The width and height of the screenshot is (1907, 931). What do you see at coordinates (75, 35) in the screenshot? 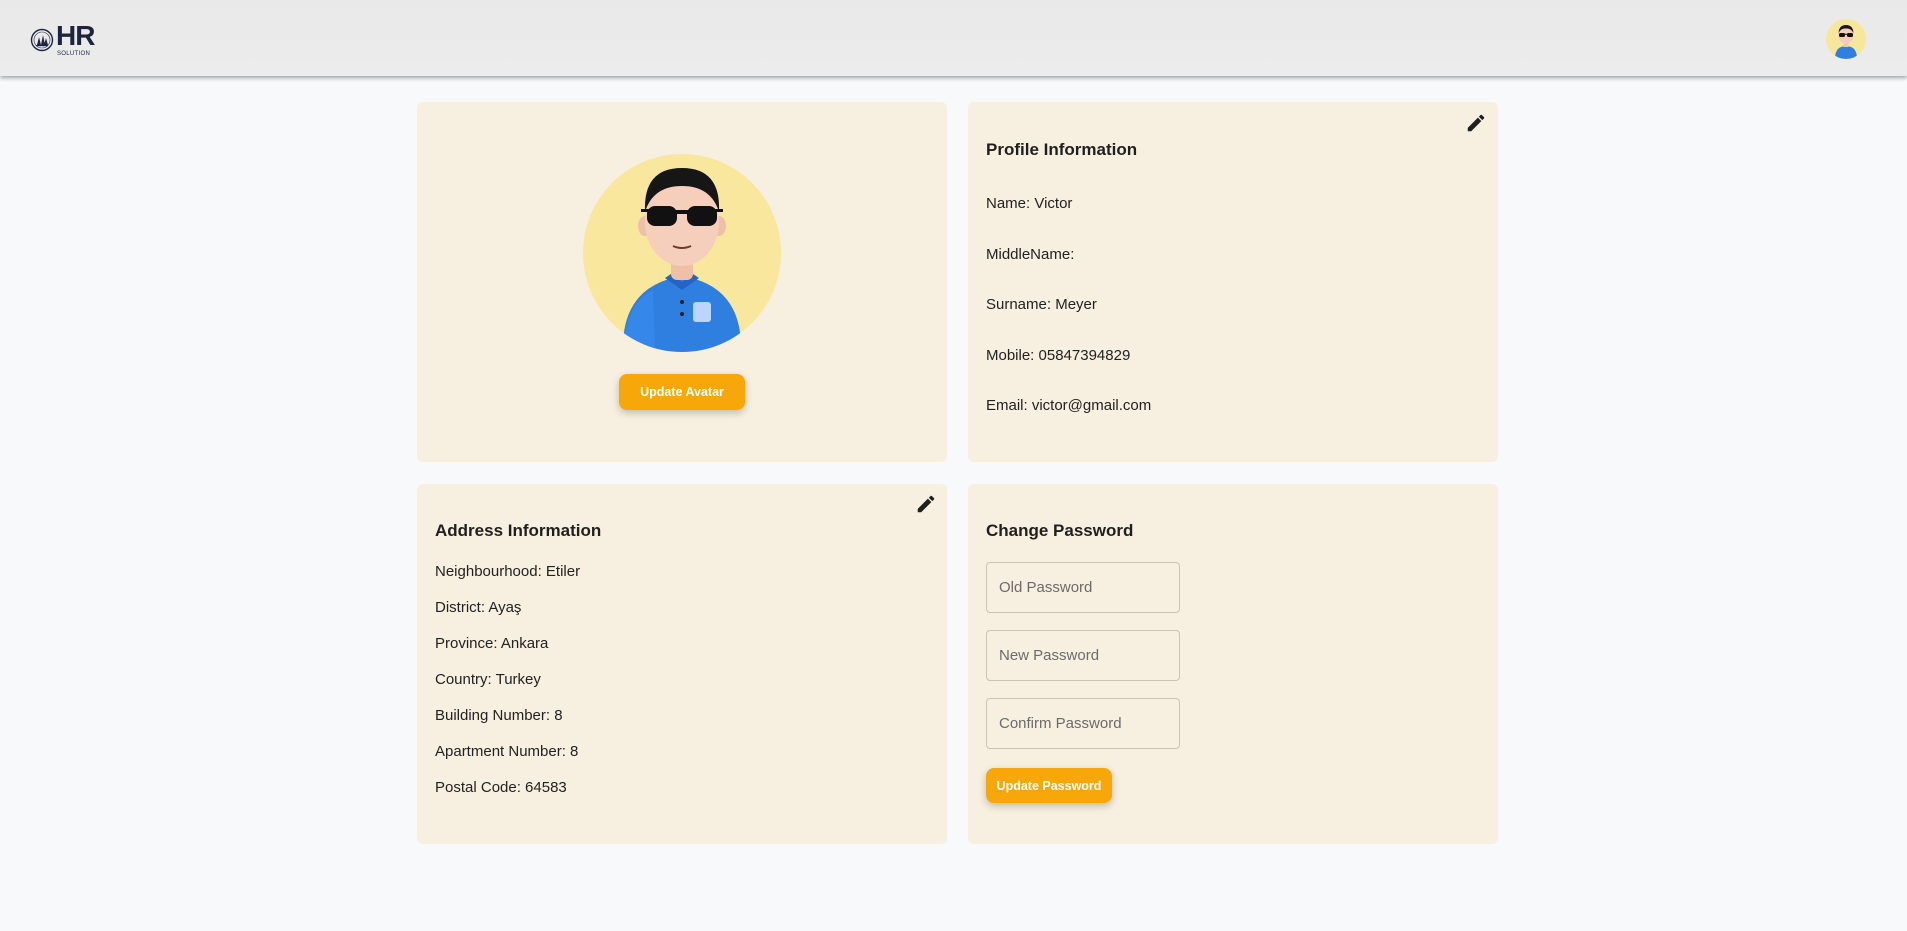
I see `logo-text: HR` at bounding box center [75, 35].